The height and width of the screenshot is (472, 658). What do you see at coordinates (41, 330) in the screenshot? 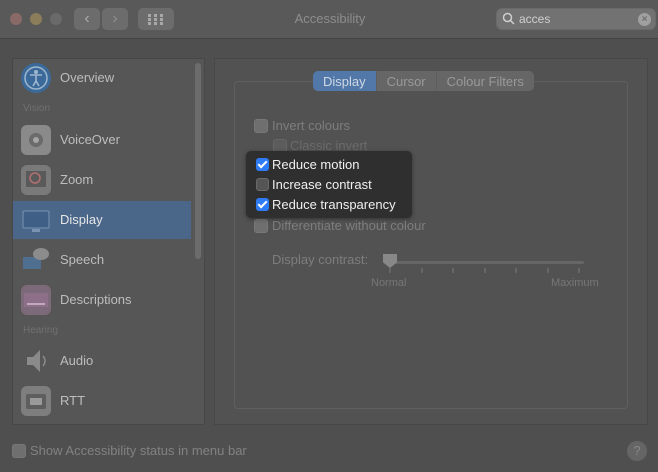
I see `section-label-hearing: Hearing` at bounding box center [41, 330].